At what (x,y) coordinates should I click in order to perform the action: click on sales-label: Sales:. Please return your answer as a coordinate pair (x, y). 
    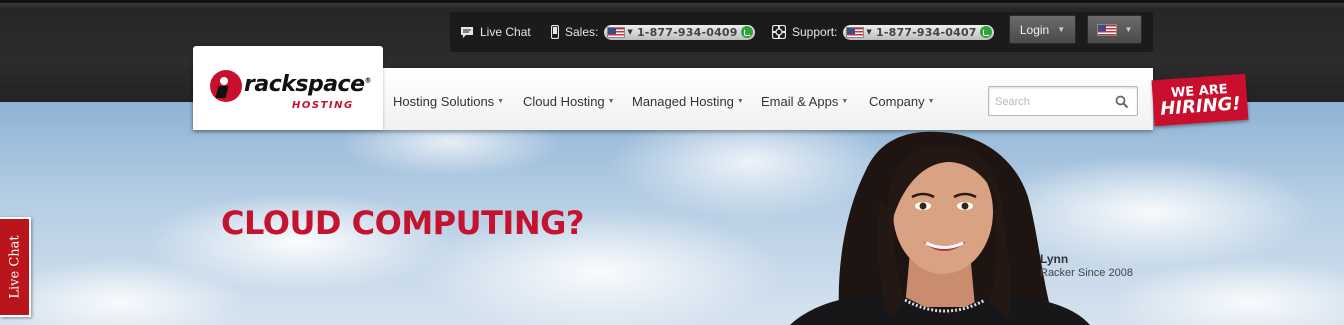
    Looking at the image, I should click on (582, 32).